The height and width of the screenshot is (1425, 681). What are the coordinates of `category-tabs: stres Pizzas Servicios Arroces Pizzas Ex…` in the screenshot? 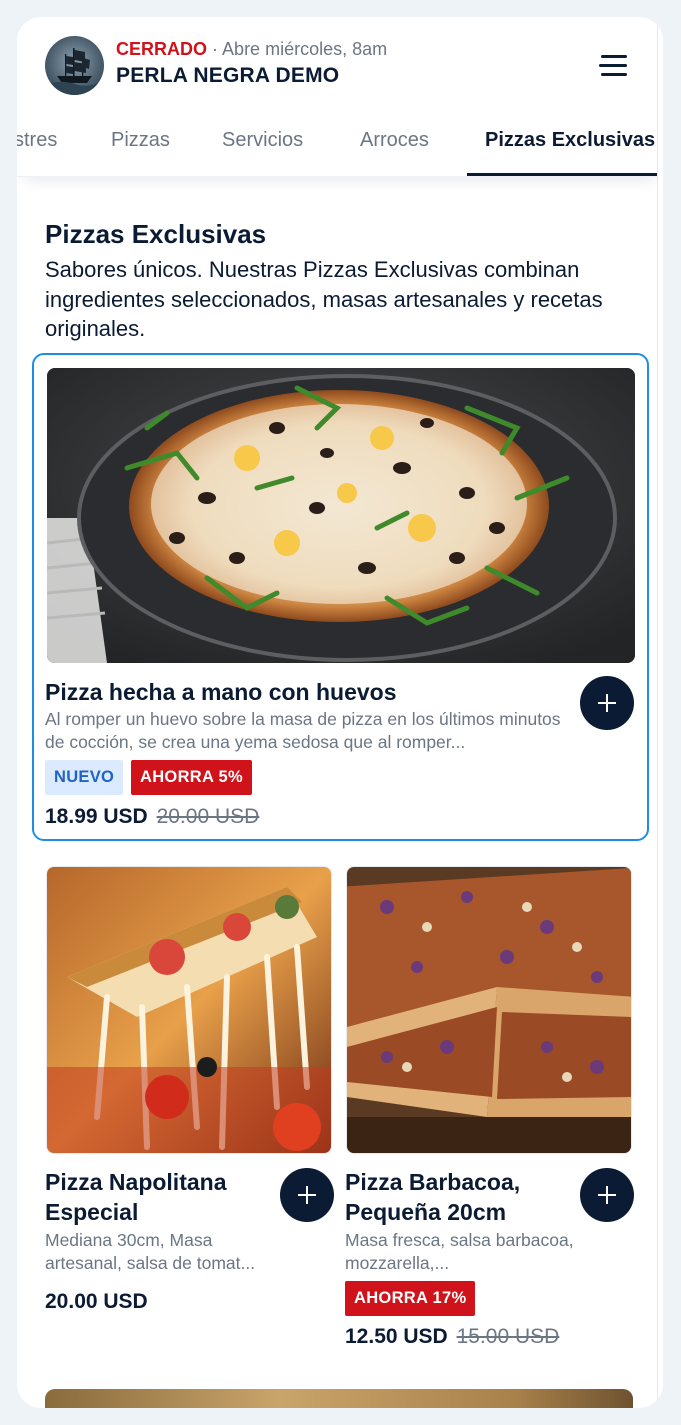 It's located at (340, 139).